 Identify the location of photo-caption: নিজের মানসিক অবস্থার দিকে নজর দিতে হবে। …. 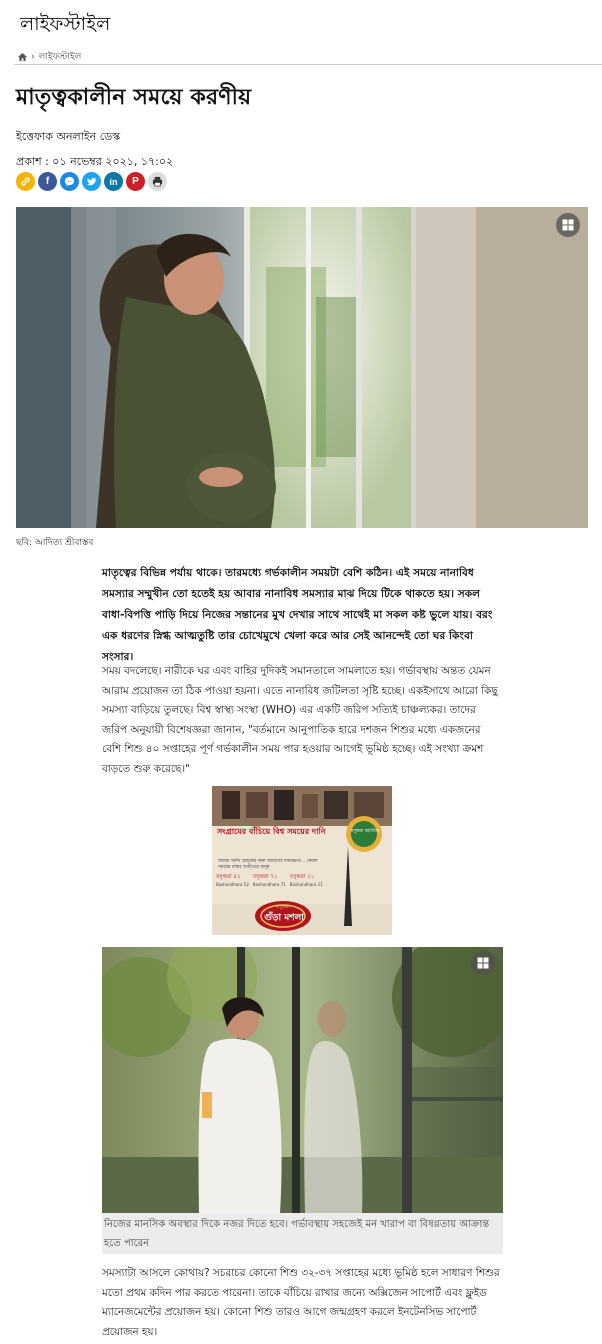
(302, 1233).